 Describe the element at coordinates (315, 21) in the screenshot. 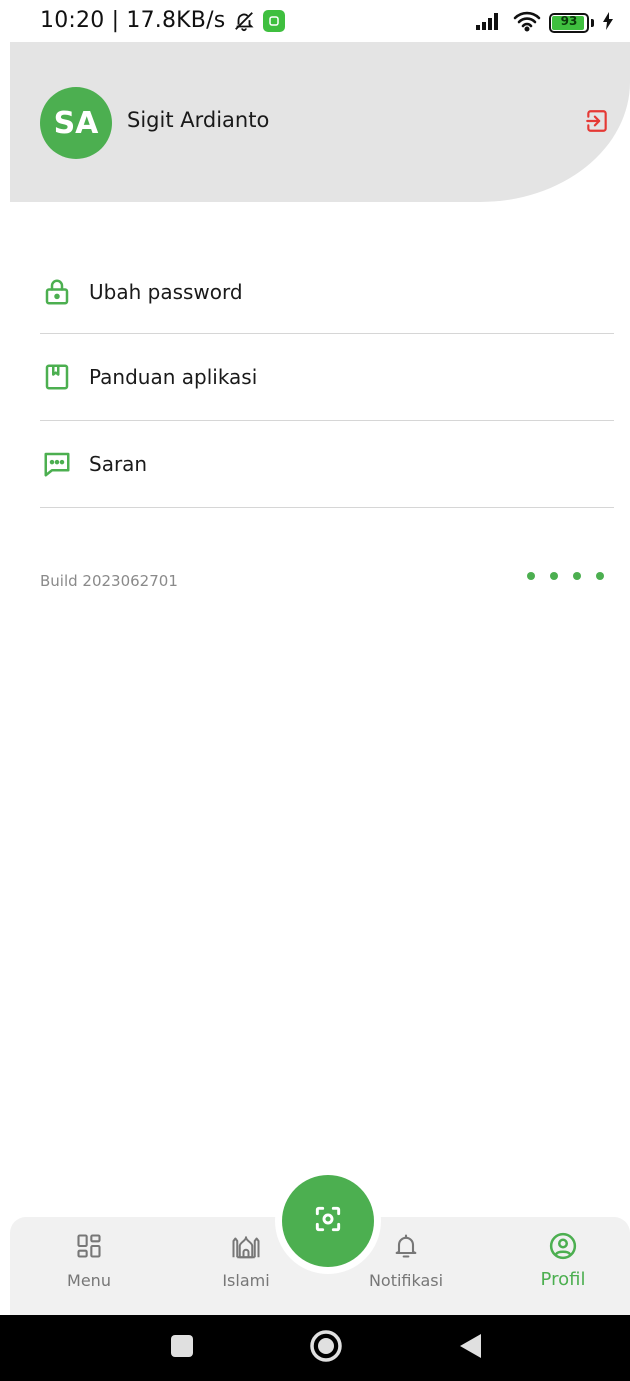

I see `status-bar: 10:20 | 17.8KB/s 93` at that location.